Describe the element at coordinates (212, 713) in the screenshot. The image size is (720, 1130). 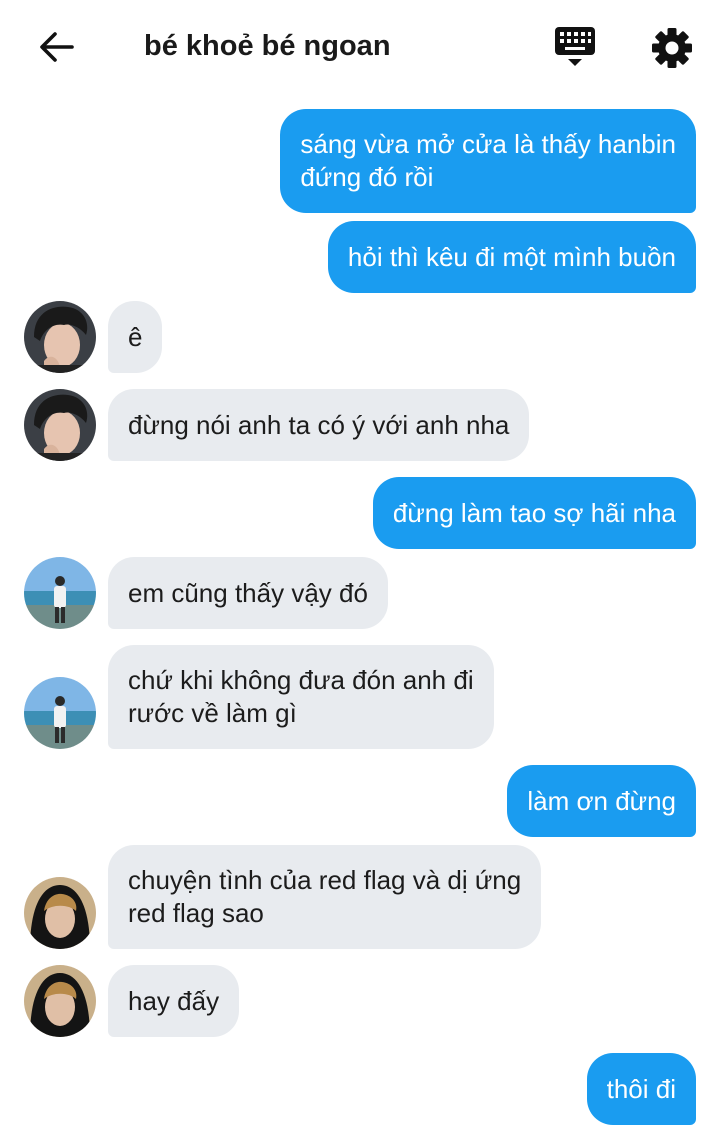
I see `message-line: rước về làm gì` at that location.